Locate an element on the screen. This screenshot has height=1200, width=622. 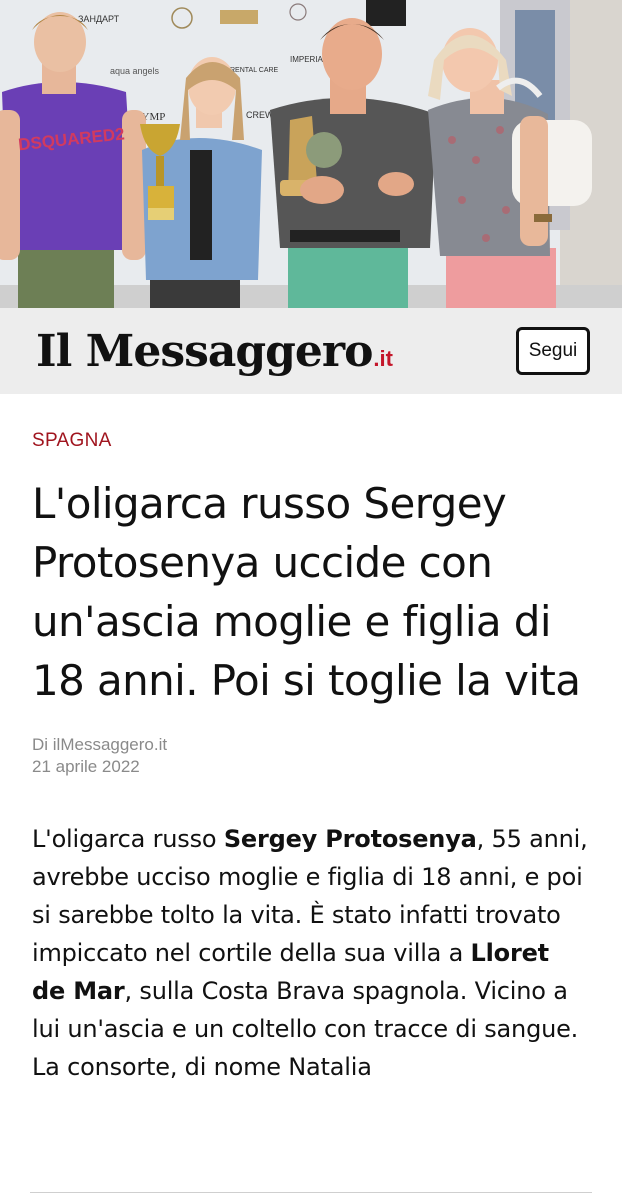
body-text-segment: L'oligarca russo is located at coordinates (128, 839).